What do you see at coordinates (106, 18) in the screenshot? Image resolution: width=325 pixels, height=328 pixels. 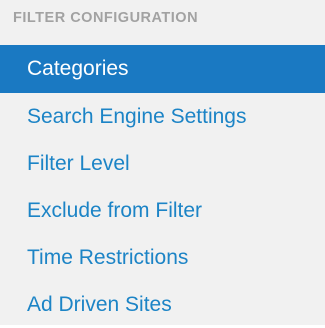 I see `section-heading: FILTER CONFIGURATION` at bounding box center [106, 18].